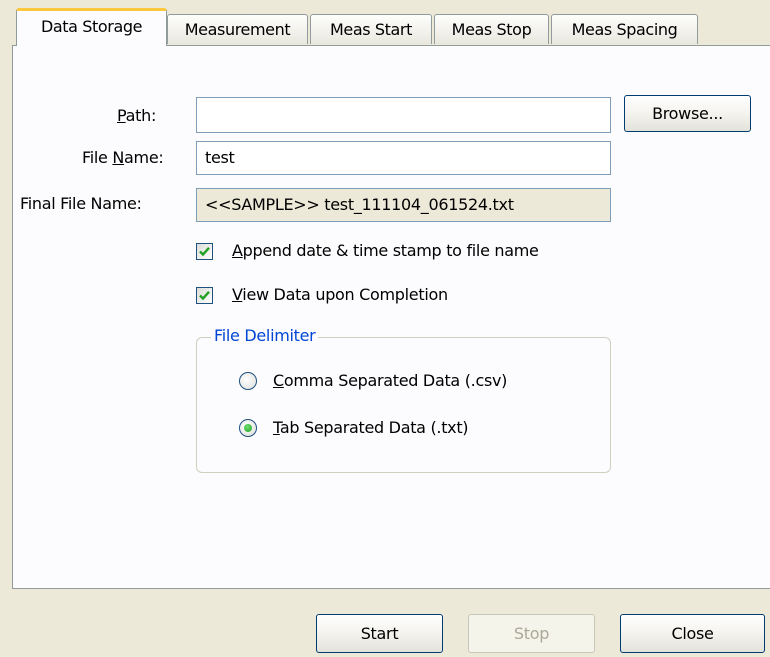 The width and height of the screenshot is (770, 657). I want to click on path-label-rest: ath:, so click(141, 115).